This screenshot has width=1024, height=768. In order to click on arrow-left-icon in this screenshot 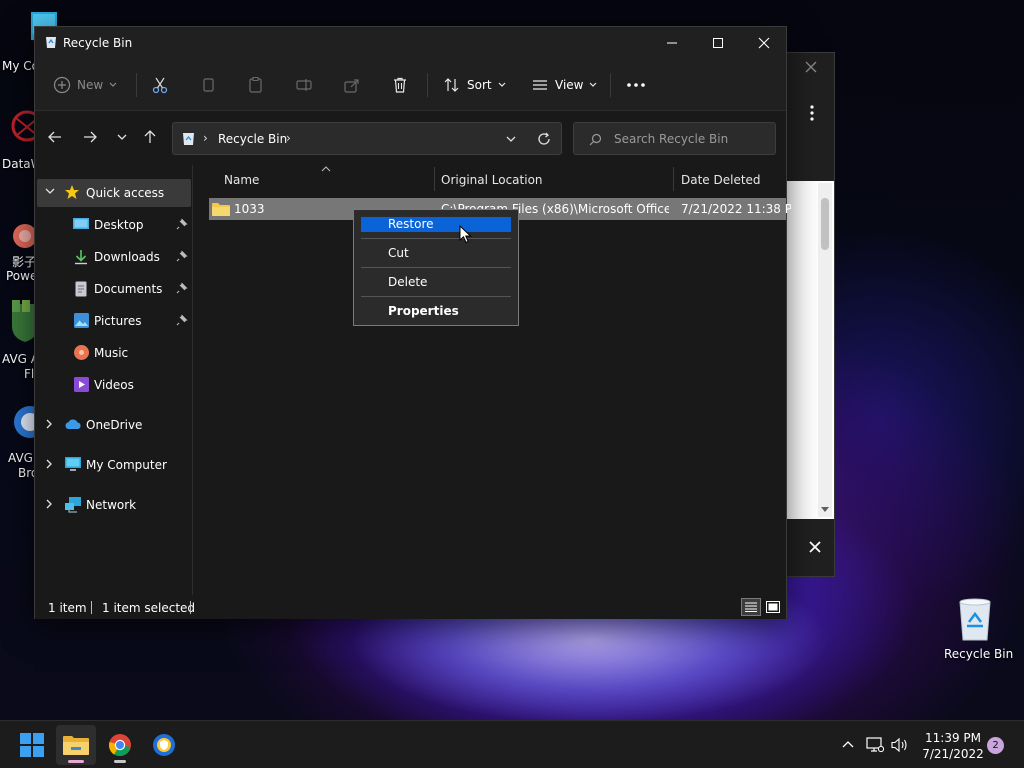, I will do `click(54, 137)`.